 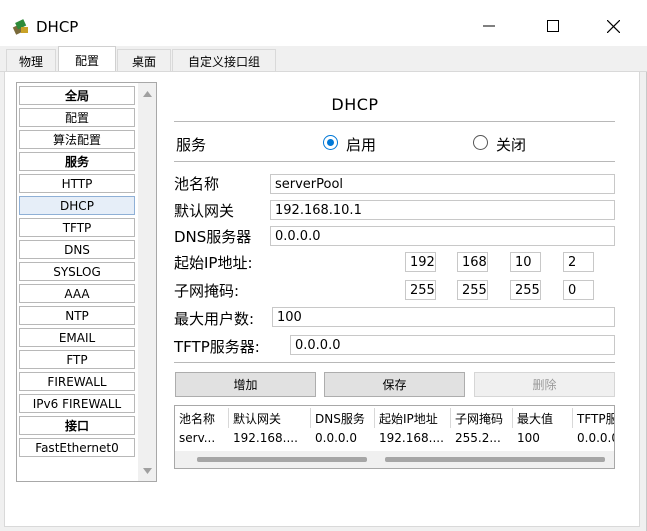 I want to click on minimize-icon, so click(x=489, y=26).